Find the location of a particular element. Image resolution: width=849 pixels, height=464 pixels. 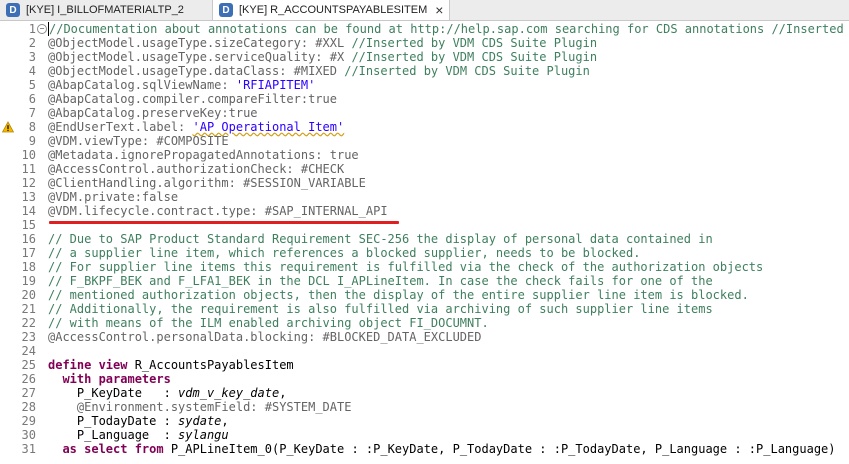

code-text: @VDM.private:false is located at coordinates (113, 197).